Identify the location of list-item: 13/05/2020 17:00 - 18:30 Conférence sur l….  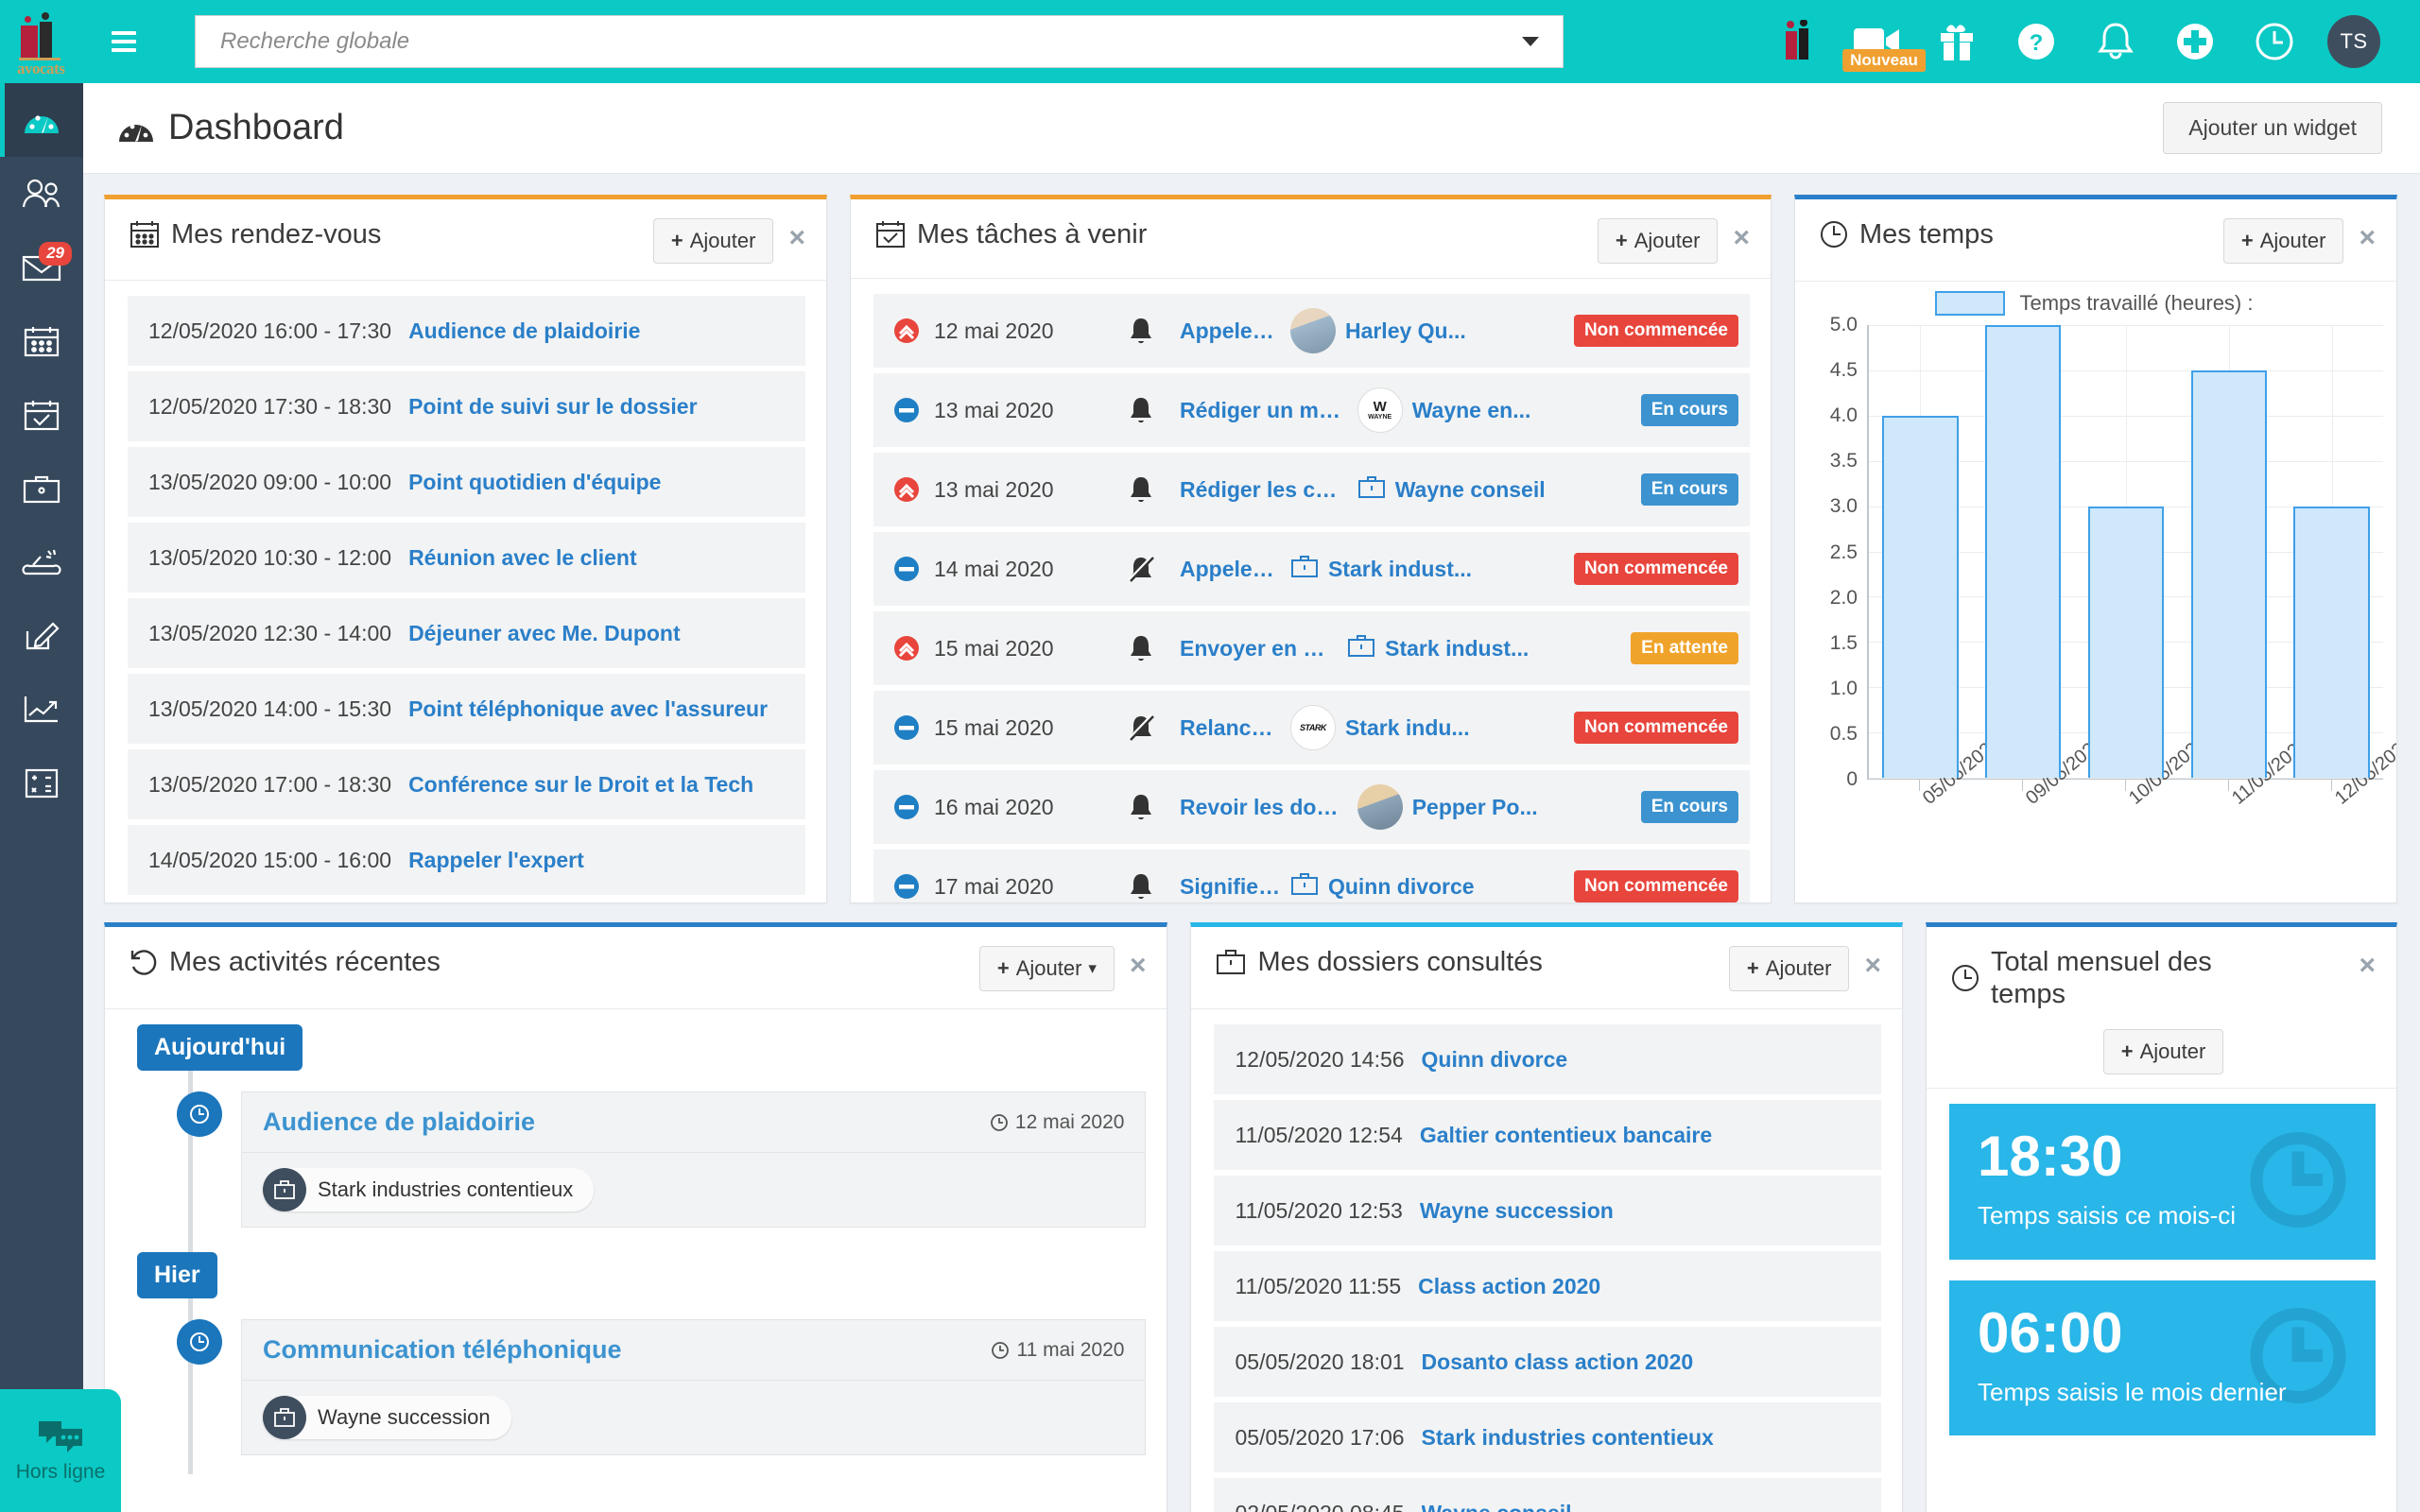
(466, 784).